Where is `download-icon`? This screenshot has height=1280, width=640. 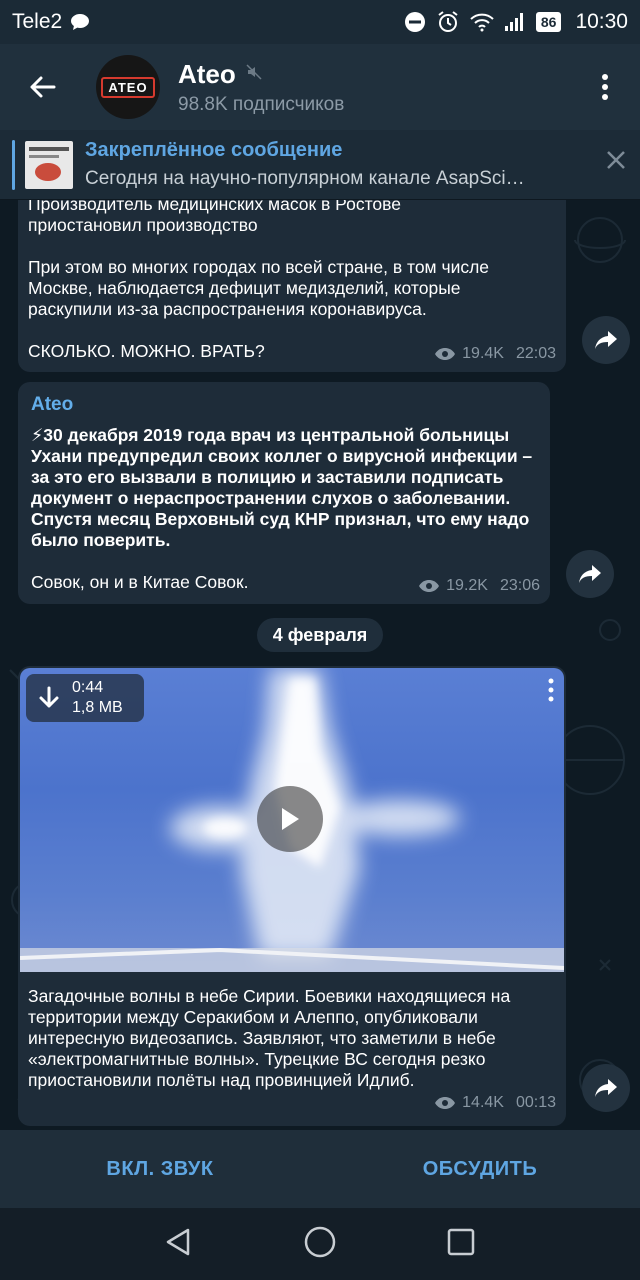 download-icon is located at coordinates (49, 698).